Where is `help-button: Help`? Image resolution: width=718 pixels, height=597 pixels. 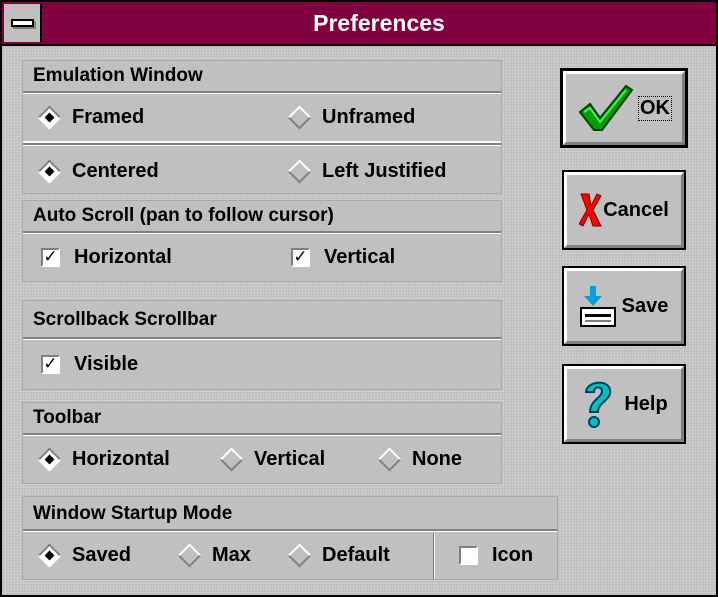 help-button: Help is located at coordinates (624, 404).